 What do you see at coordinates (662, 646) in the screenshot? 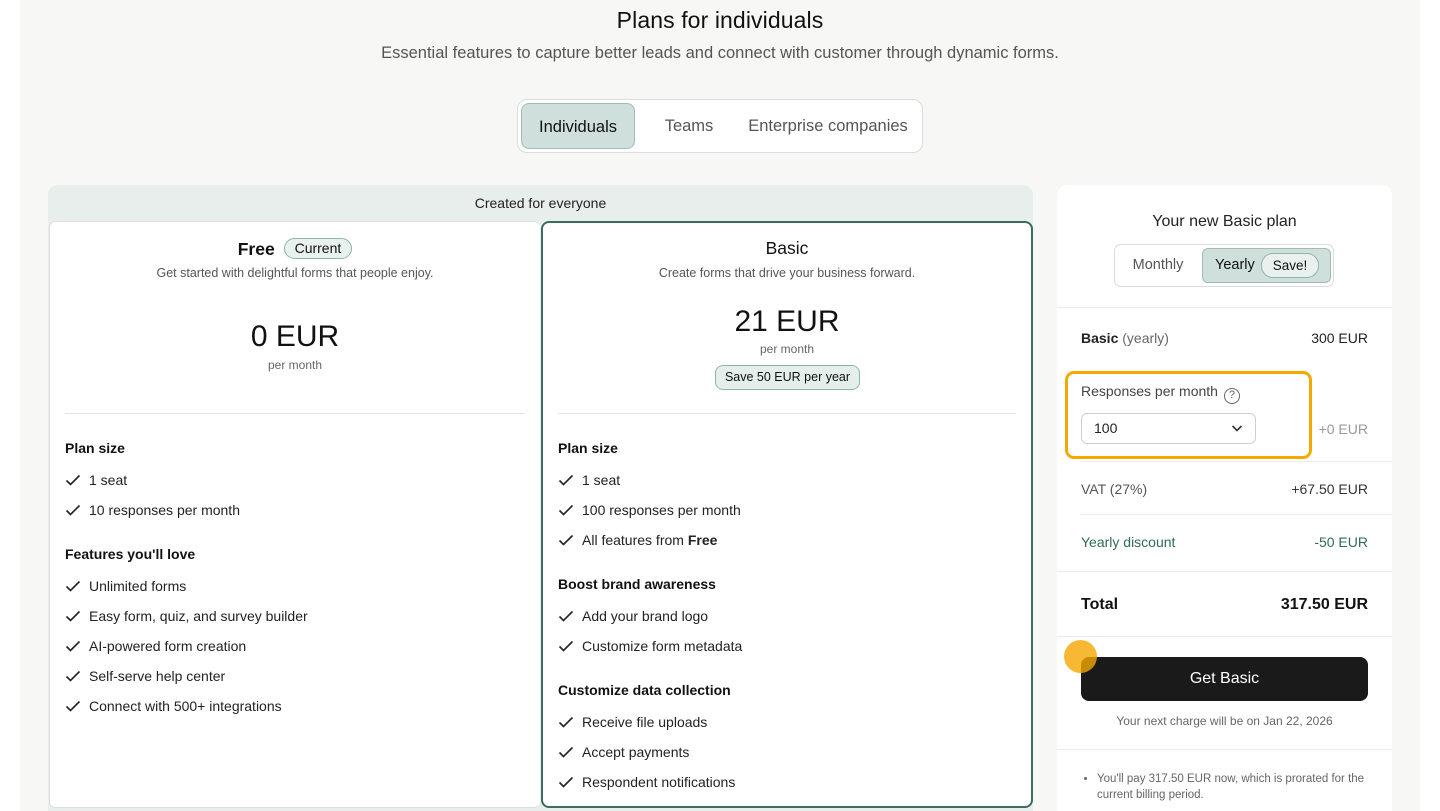
I see `feature-text: Customize form metadata` at bounding box center [662, 646].